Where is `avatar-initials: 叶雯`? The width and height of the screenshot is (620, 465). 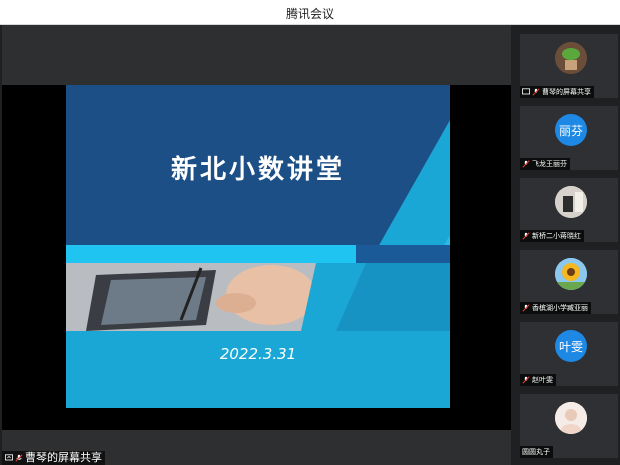 avatar-initials: 叶雯 is located at coordinates (570, 346).